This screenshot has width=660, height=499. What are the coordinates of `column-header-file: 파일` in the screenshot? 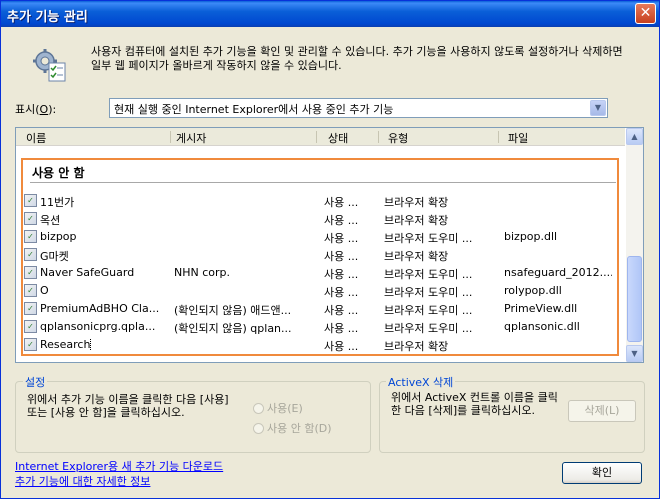 It's located at (518, 138).